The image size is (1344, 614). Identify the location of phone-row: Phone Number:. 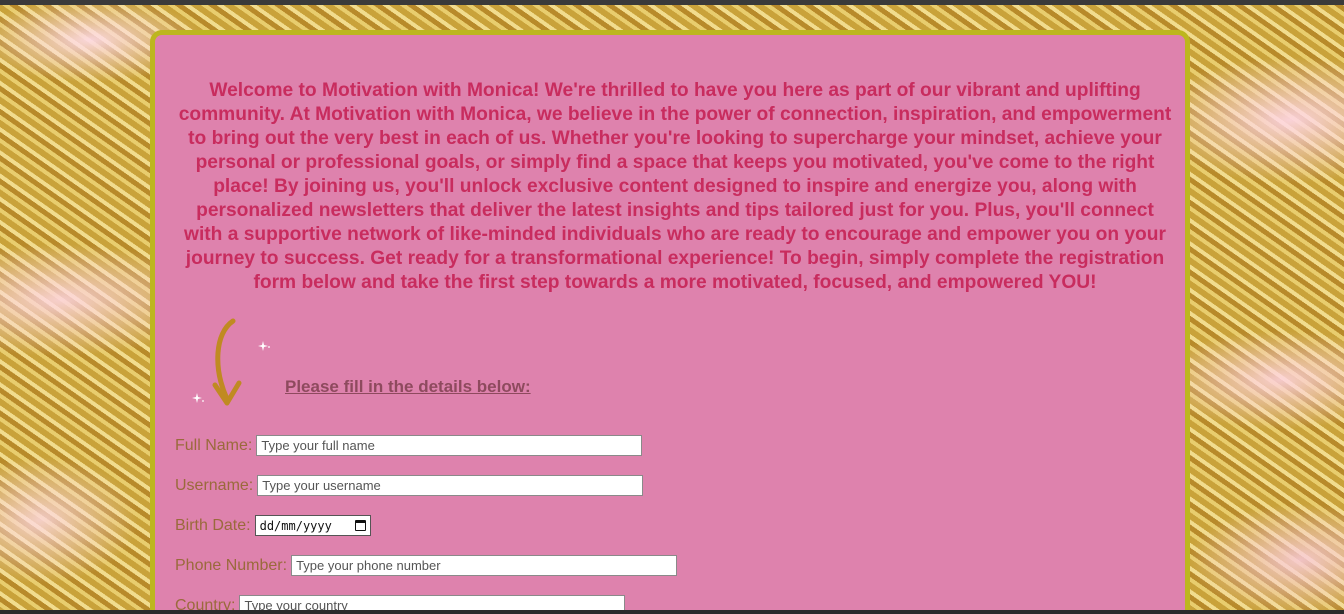
(426, 565).